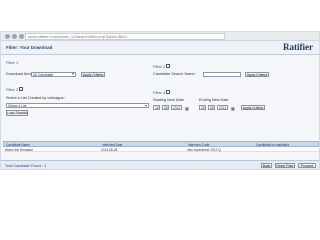 Image resolution: width=320 pixels, height=240 pixels. Describe the element at coordinates (176, 107) in the screenshot. I see `start-year-select: 2013` at that location.